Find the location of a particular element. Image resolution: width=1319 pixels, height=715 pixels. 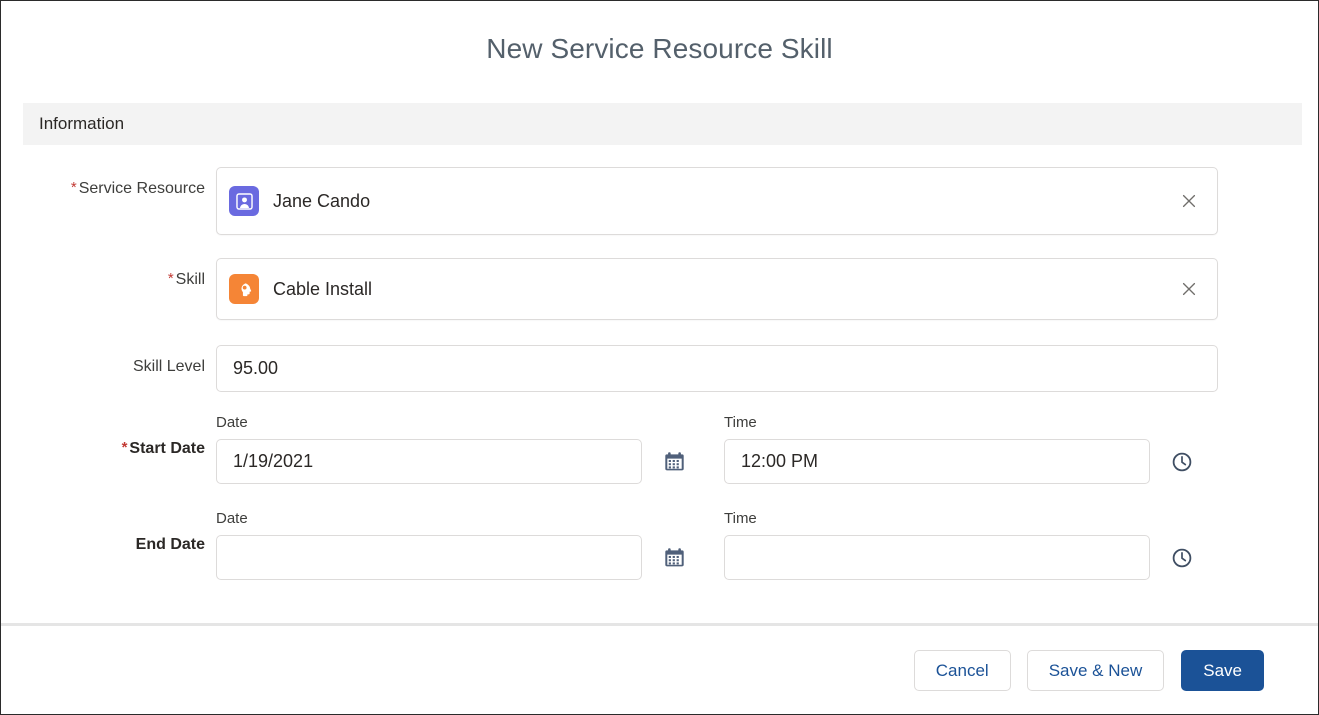

end-date-group: Date Time is located at coordinates (767, 545).